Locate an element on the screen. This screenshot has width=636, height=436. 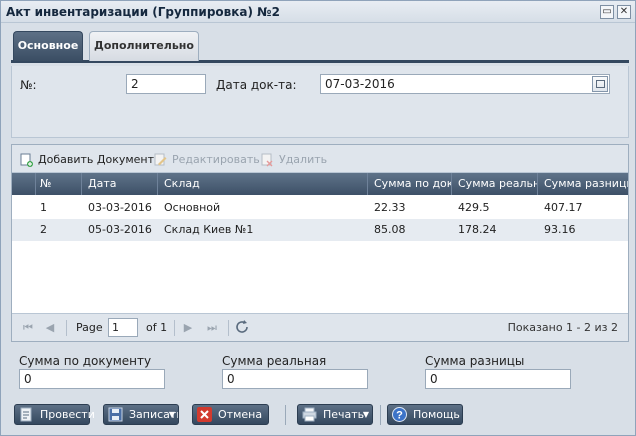
cell-diff-sum: 407.17 is located at coordinates (563, 207).